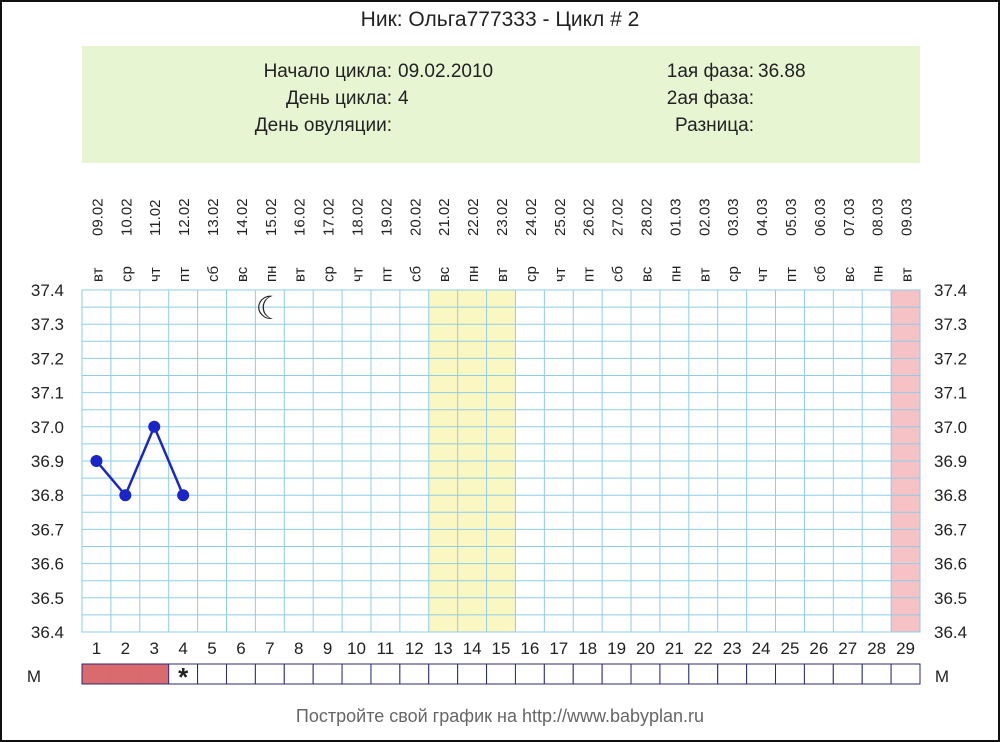 The image size is (1000, 742). I want to click on day-number-label: 29, so click(905, 648).